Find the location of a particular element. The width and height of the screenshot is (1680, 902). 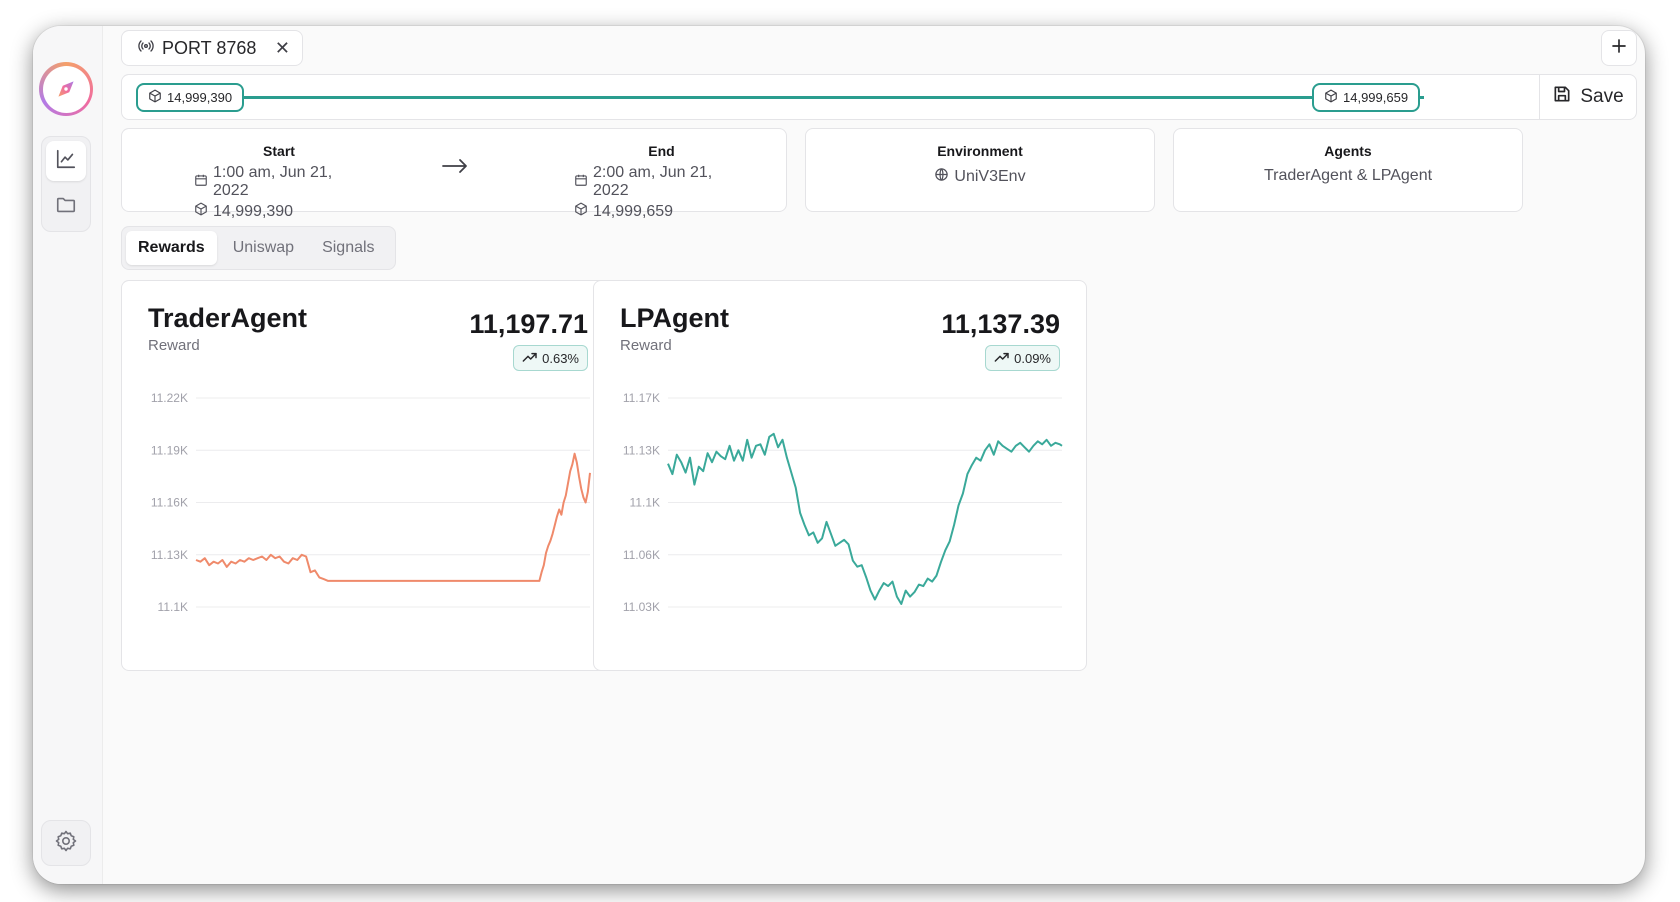

tab-uniswap: Uniswap is located at coordinates (263, 248).